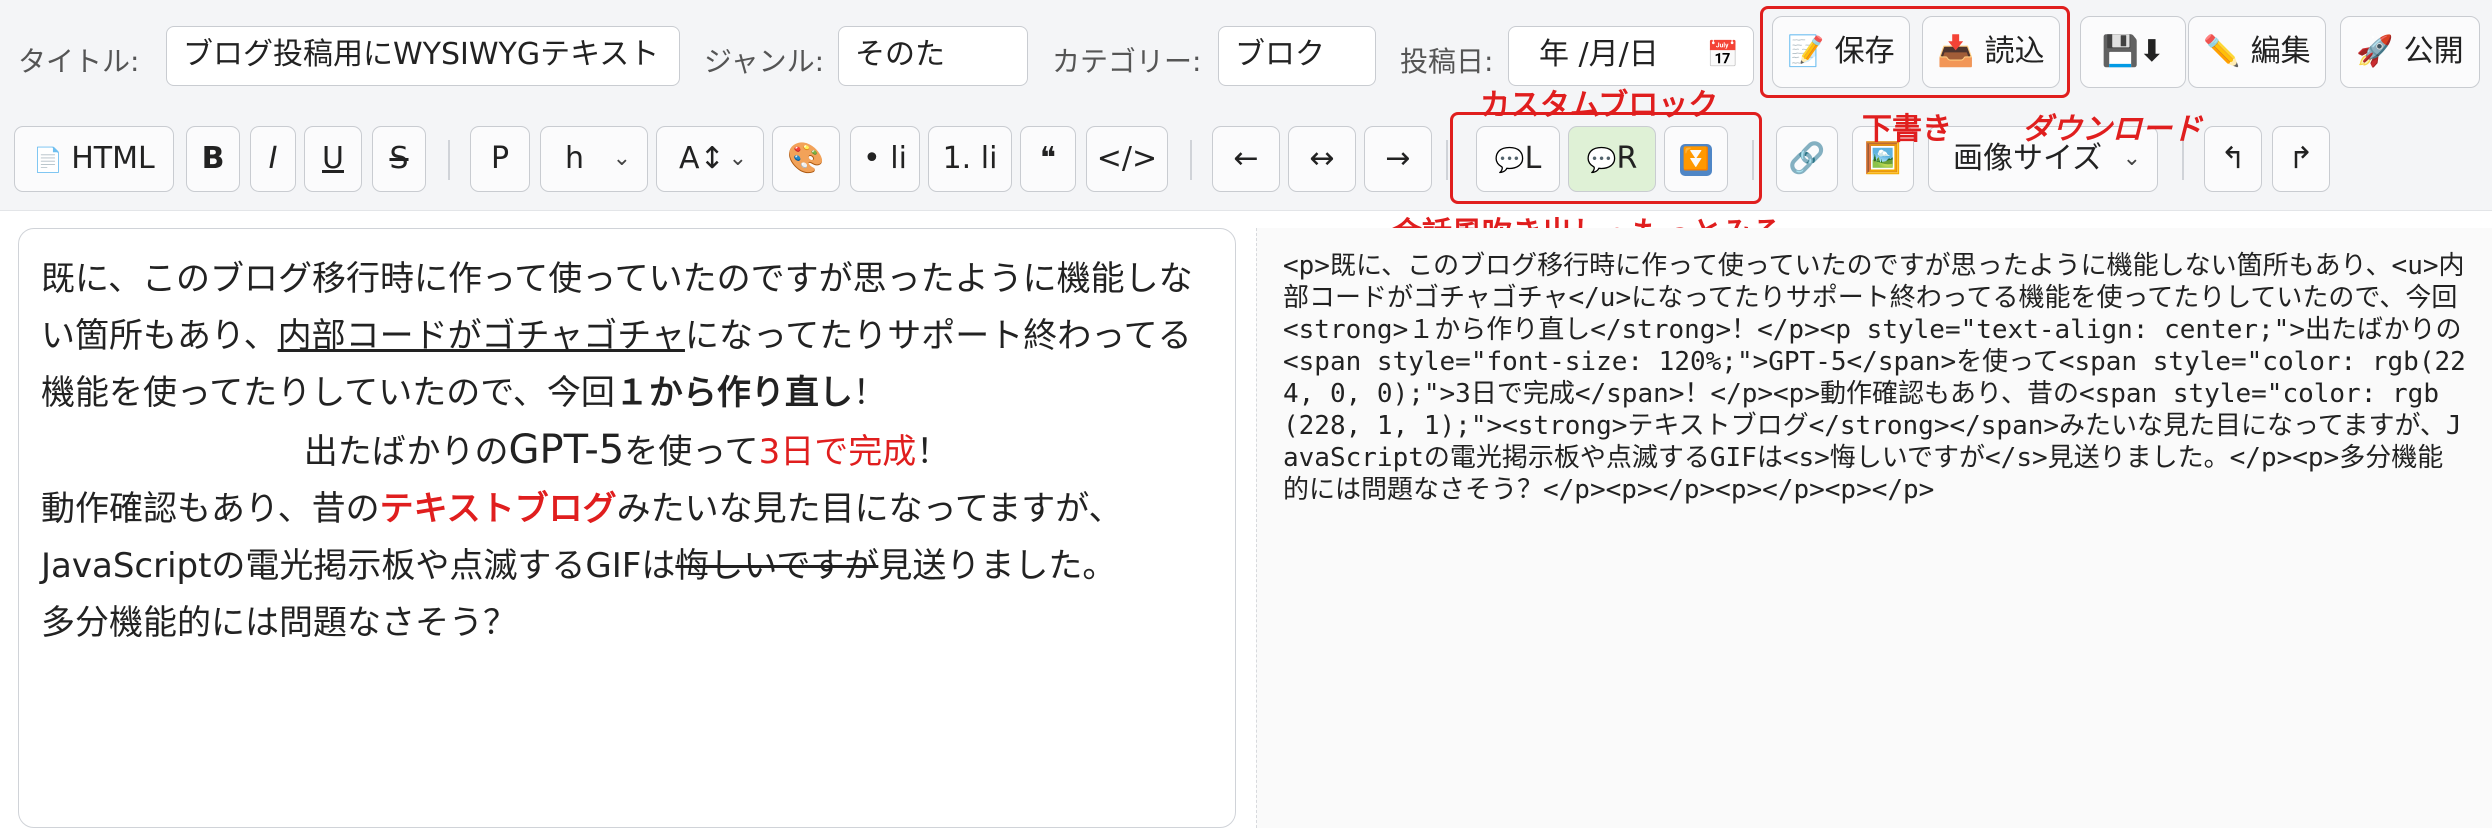  What do you see at coordinates (279, 623) in the screenshot?
I see `editor-paragraph: 多分機能的には問題なさそう？` at bounding box center [279, 623].